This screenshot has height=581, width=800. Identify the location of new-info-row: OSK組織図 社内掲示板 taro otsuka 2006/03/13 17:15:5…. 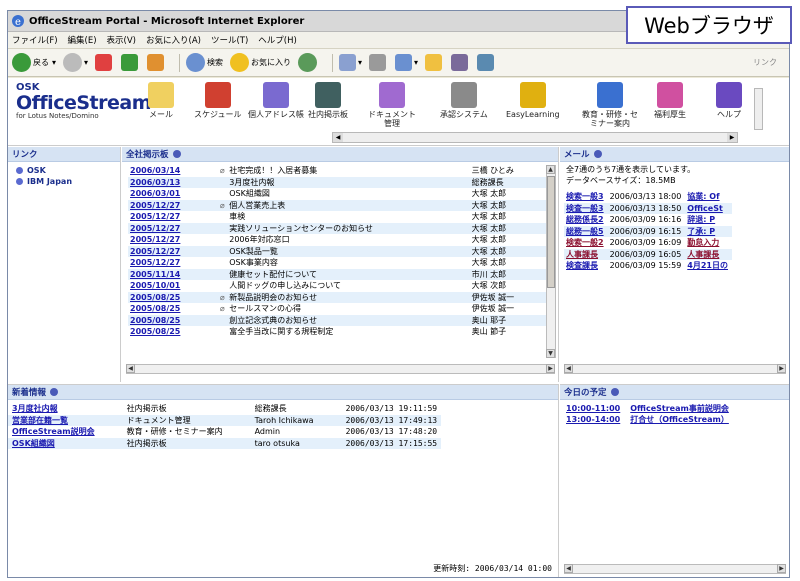
(225, 443).